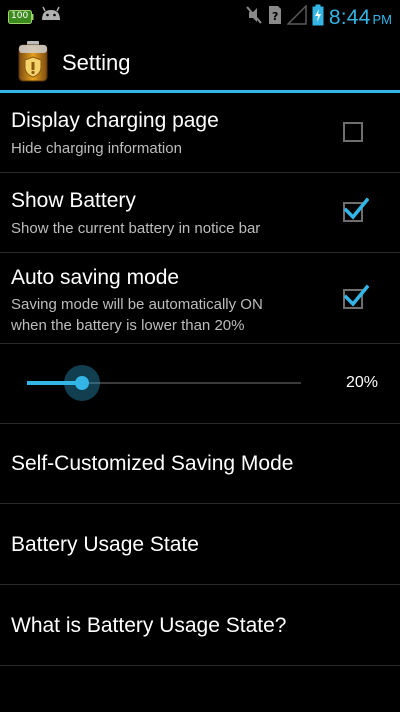  Describe the element at coordinates (254, 17) in the screenshot. I see `mute-icon` at that location.